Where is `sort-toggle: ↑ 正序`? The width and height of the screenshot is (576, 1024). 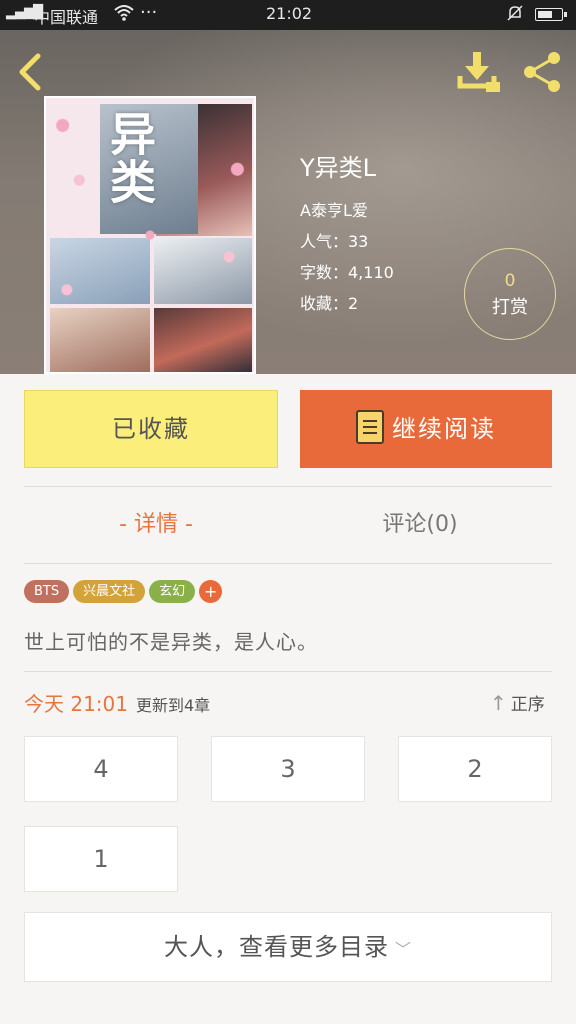 sort-toggle: ↑ 正序 is located at coordinates (517, 702).